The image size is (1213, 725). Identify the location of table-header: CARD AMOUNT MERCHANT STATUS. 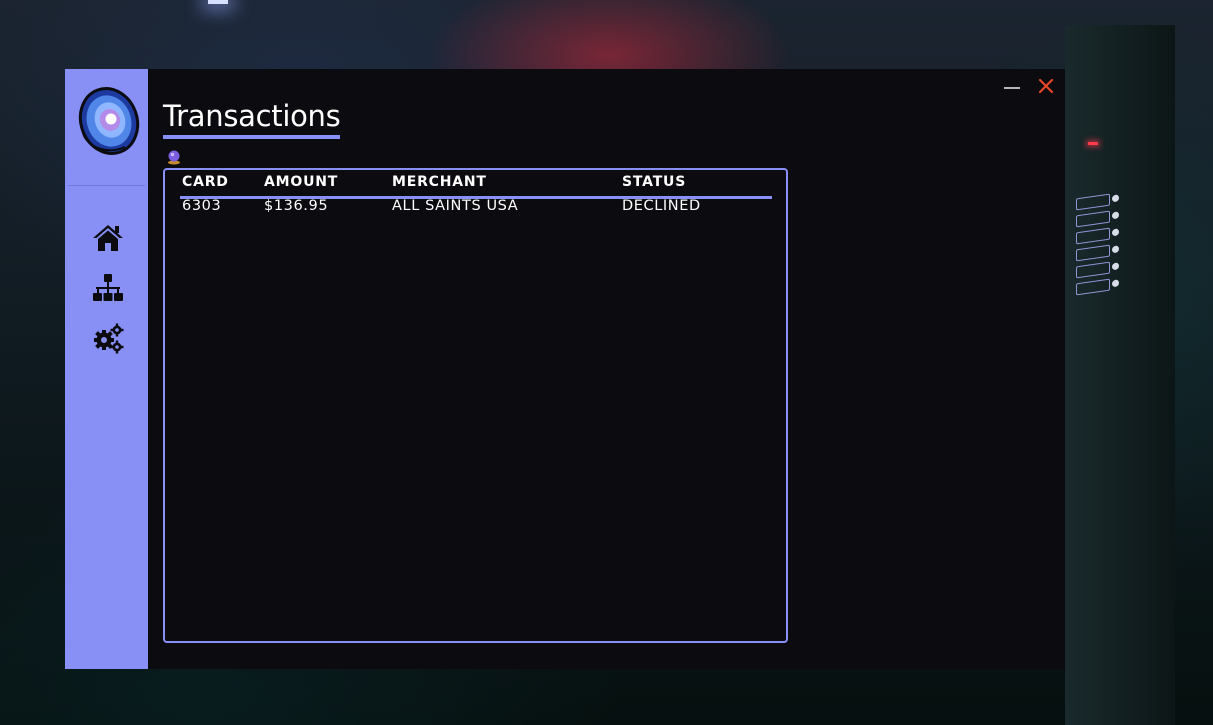
(476, 186).